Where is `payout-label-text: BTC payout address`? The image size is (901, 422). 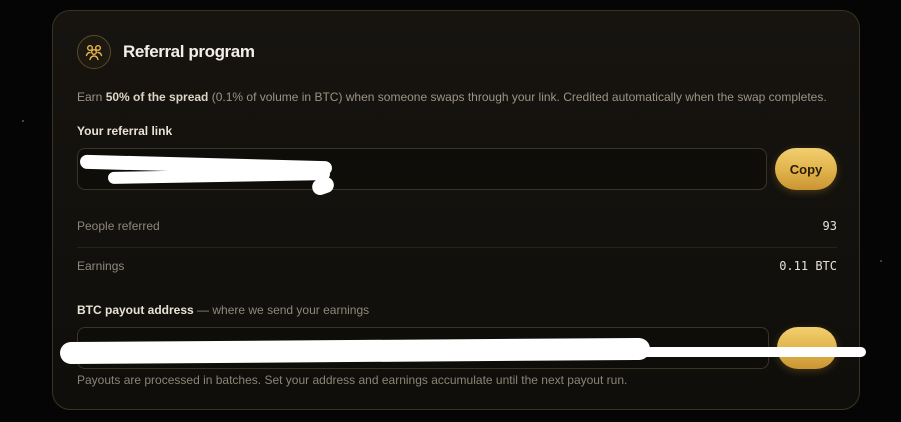 payout-label-text: BTC payout address is located at coordinates (135, 310).